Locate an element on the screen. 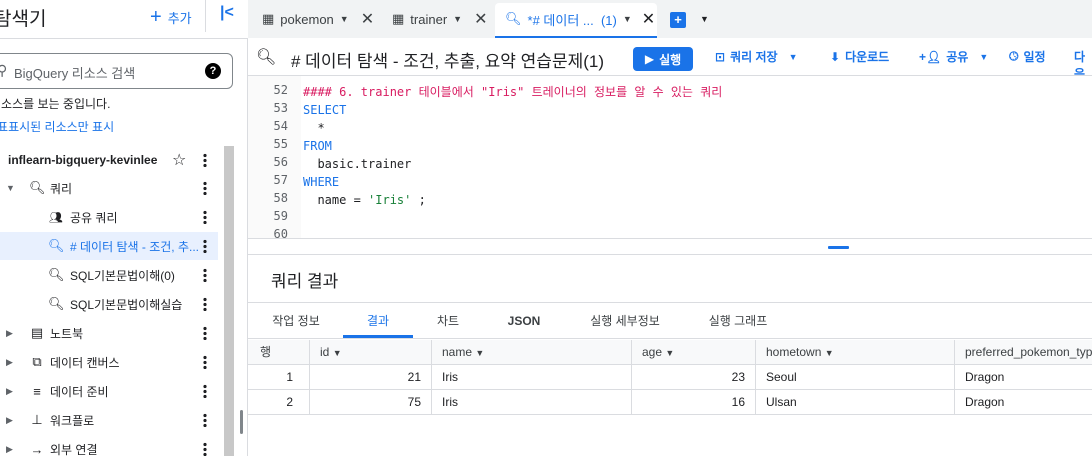 Image resolution: width=1092 pixels, height=463 pixels. expanded-caret-icon: ▼ is located at coordinates (10, 188).